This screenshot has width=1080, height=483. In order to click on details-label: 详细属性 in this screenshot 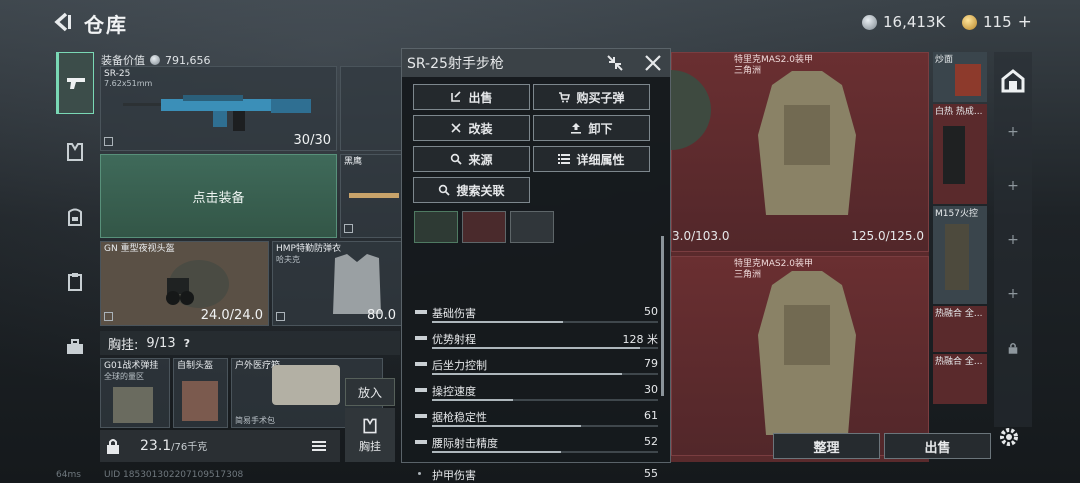, I will do `click(600, 159)`.